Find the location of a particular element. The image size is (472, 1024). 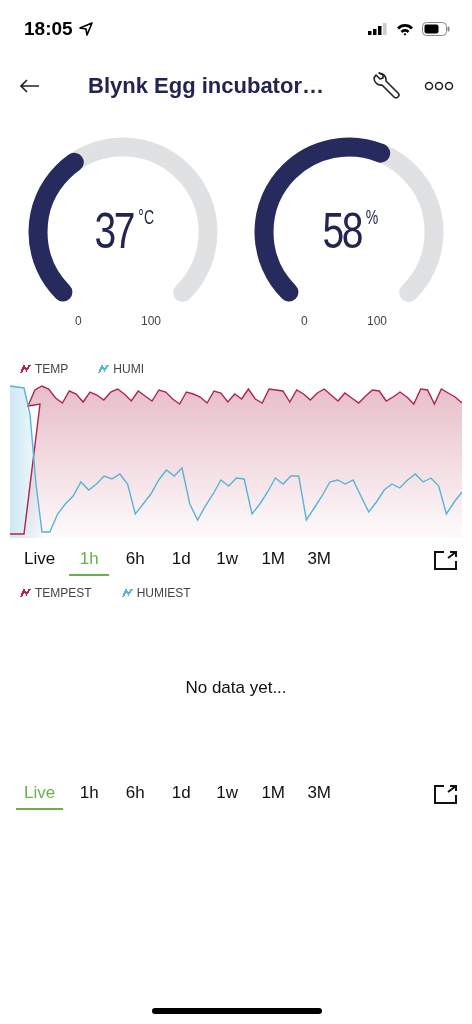

gauge-unit: % is located at coordinates (372, 217).